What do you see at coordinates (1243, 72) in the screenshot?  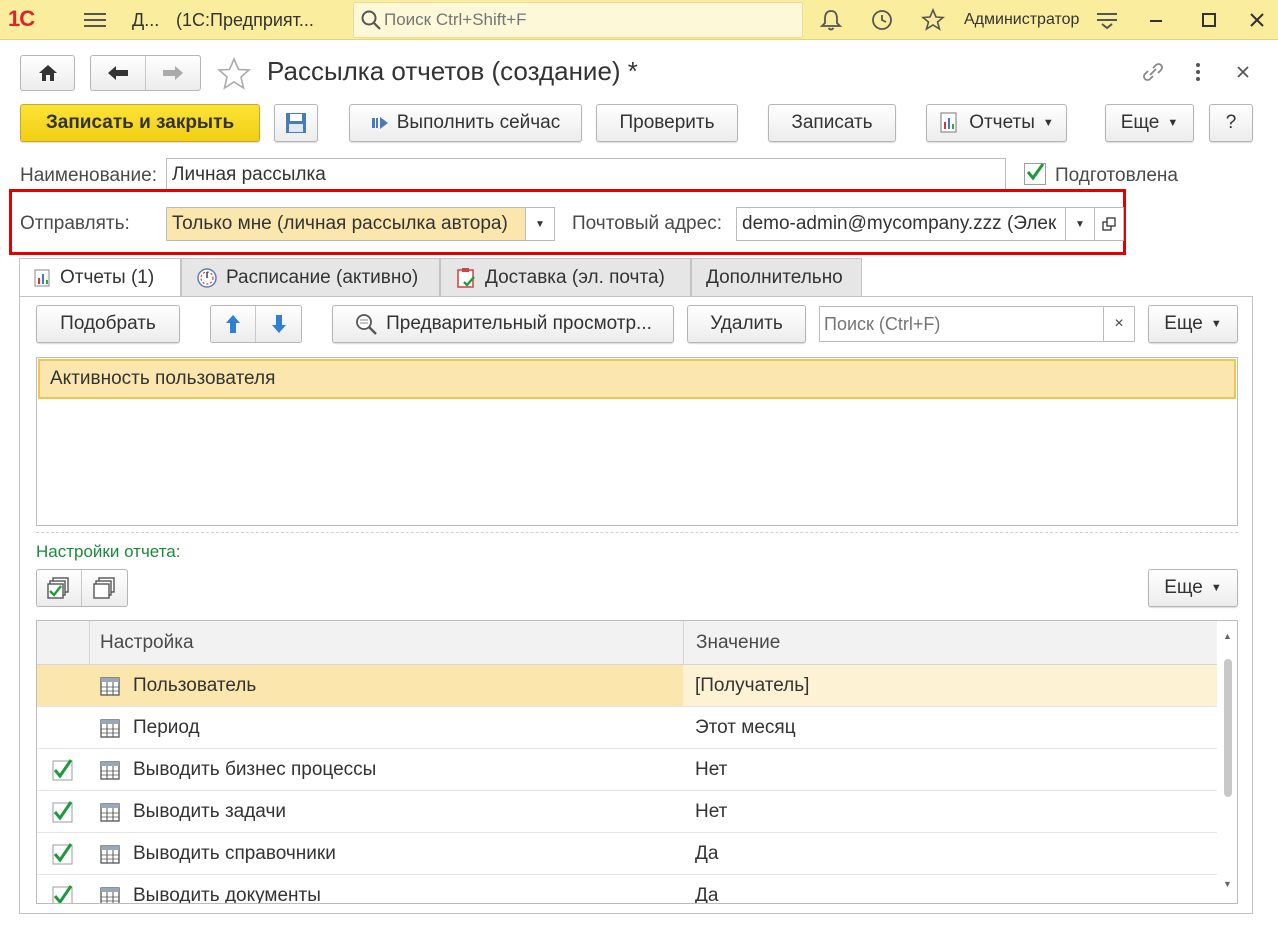 I see `close-form-icon` at bounding box center [1243, 72].